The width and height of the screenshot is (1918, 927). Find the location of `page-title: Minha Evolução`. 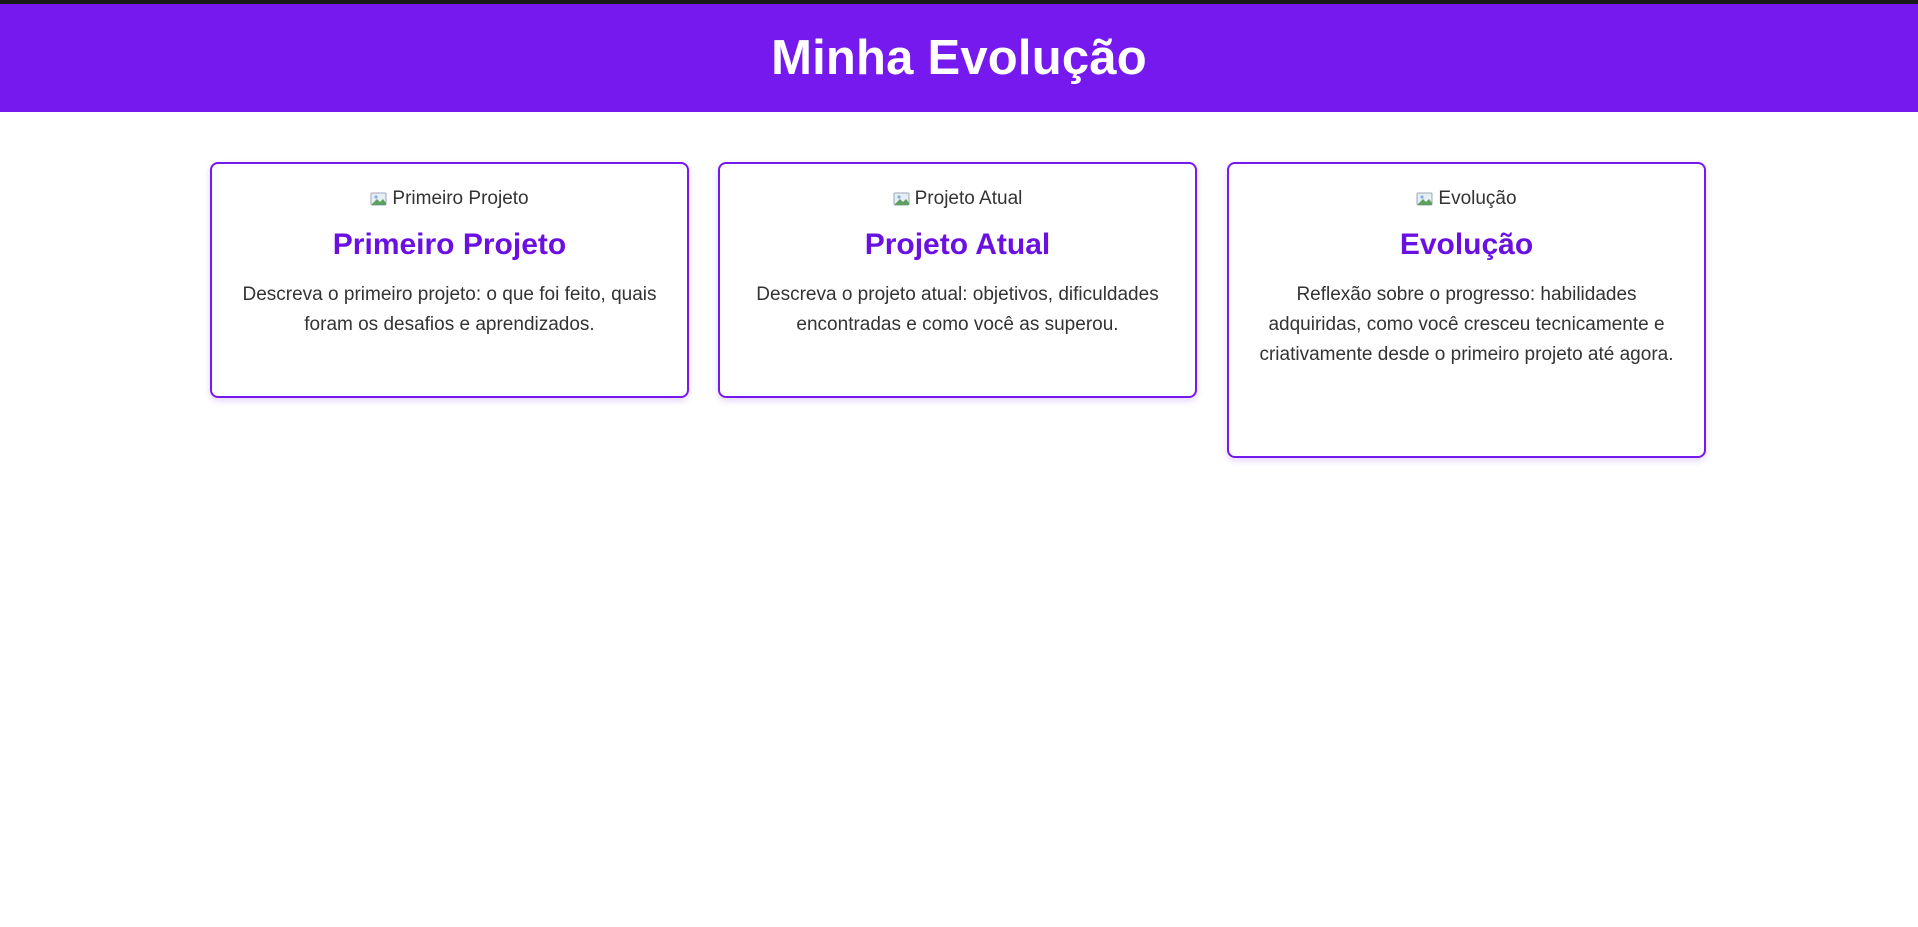

page-title: Minha Evolução is located at coordinates (959, 58).